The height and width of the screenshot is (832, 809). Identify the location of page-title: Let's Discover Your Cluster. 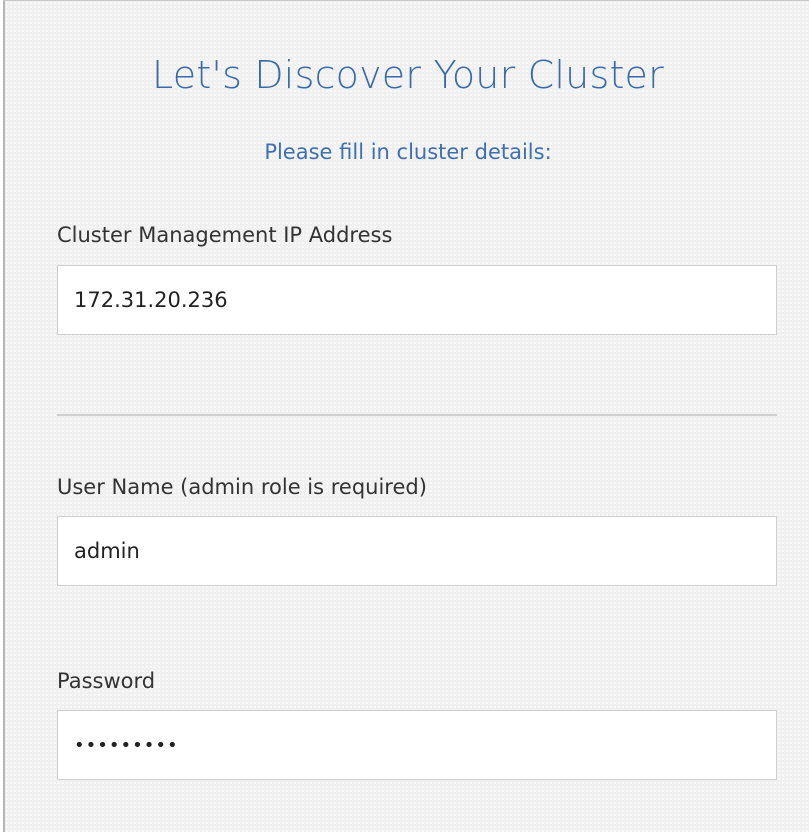
(408, 75).